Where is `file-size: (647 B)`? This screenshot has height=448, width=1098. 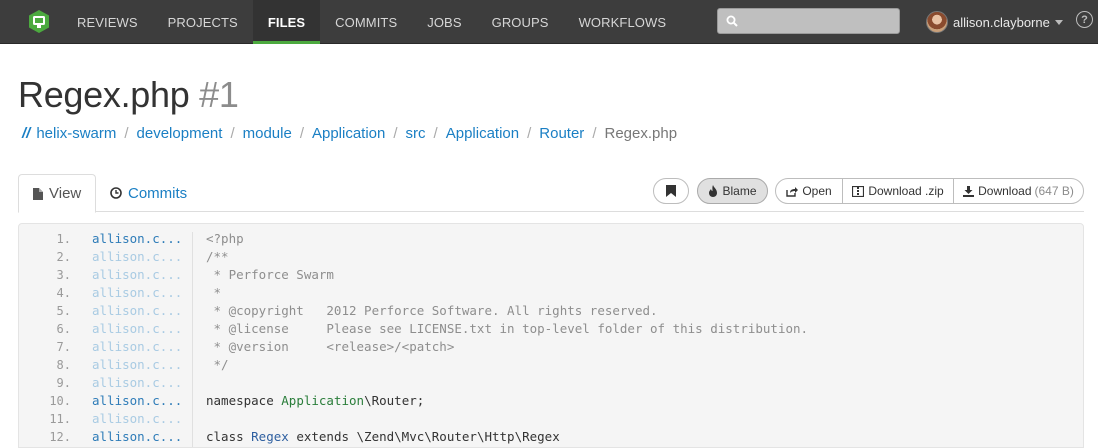
file-size: (647 B) is located at coordinates (1054, 191).